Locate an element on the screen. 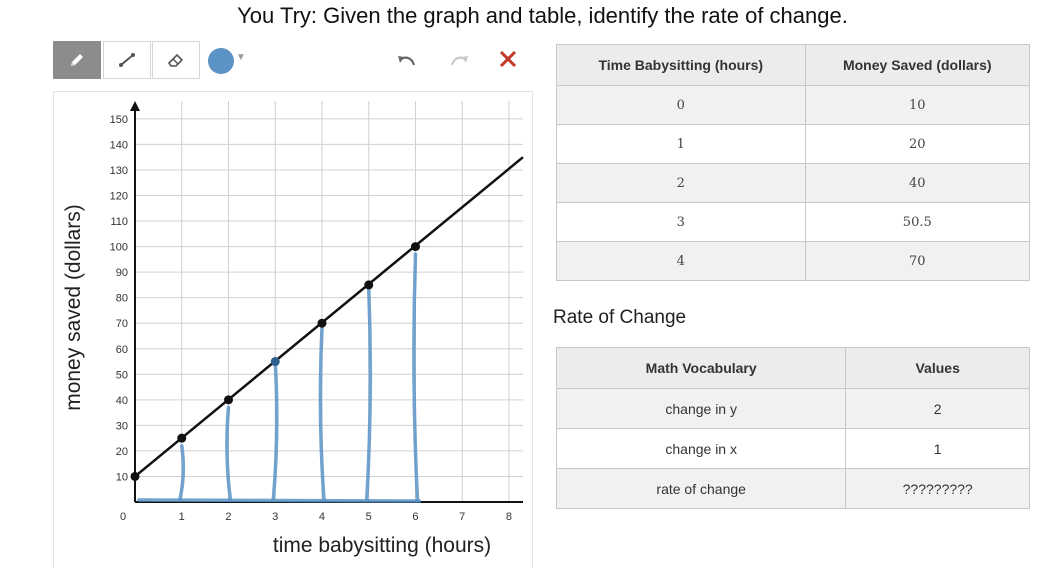 This screenshot has width=1063, height=568. table-cell: 20 is located at coordinates (917, 144).